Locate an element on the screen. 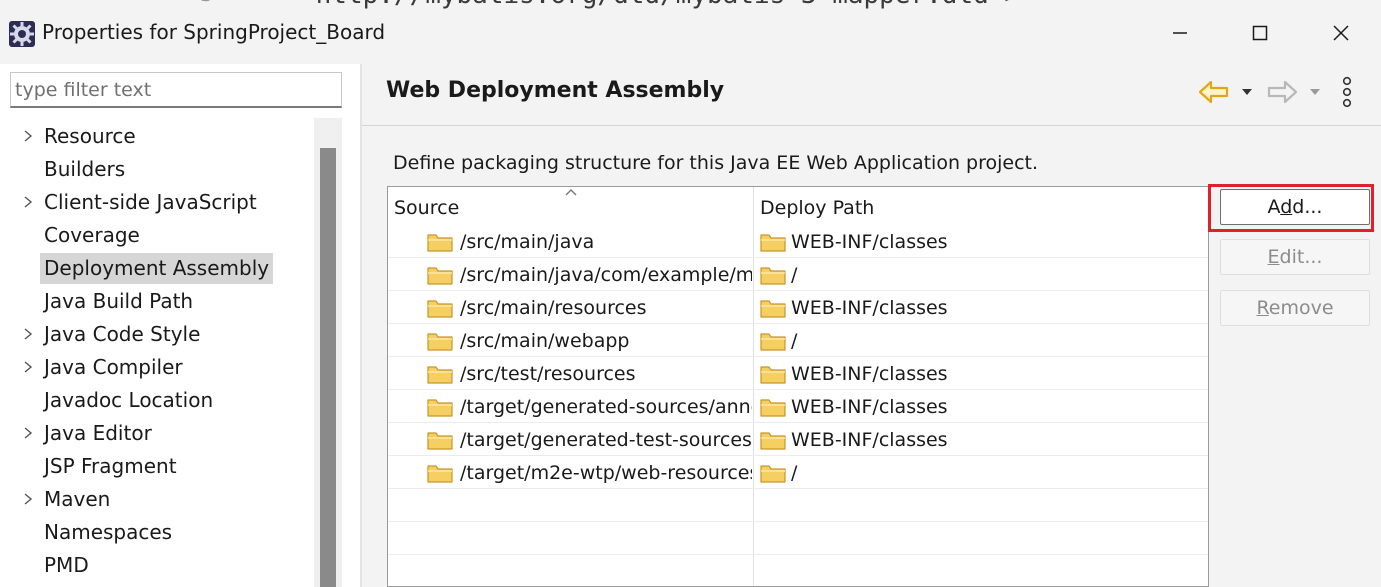 The image size is (1381, 587). table-row: /src/test/resources WEB-INF/classes is located at coordinates (798, 373).